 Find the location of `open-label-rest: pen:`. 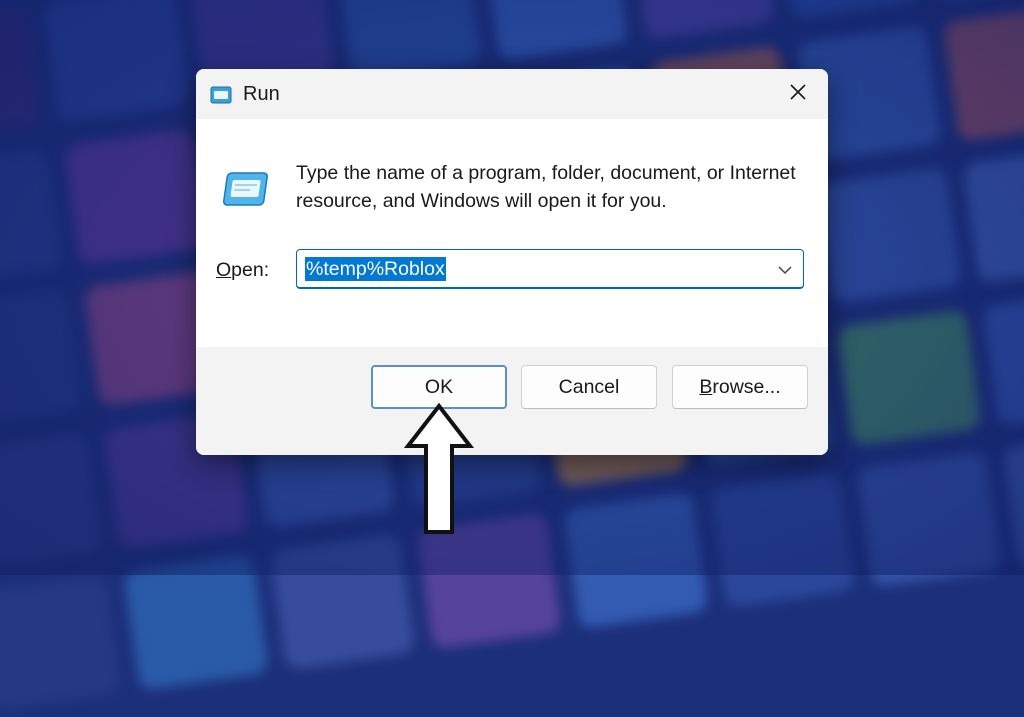

open-label-rest: pen: is located at coordinates (250, 270).